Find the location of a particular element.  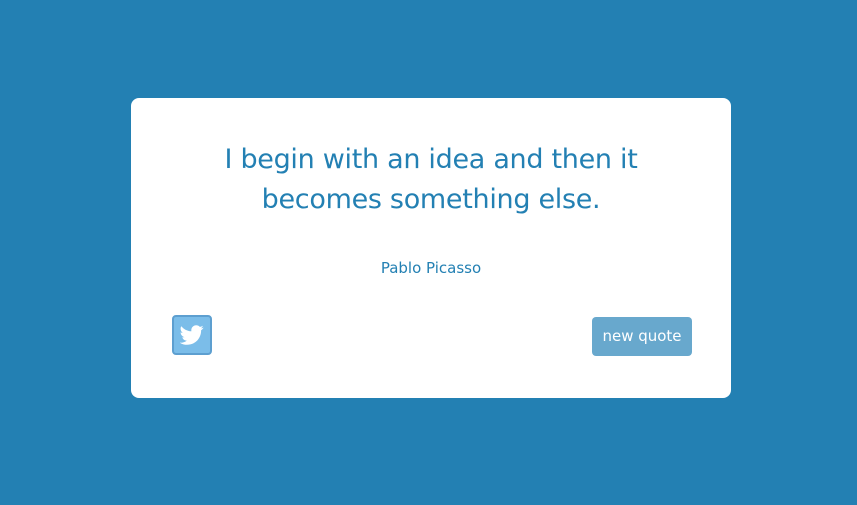

twitter-bird-icon is located at coordinates (192, 335).